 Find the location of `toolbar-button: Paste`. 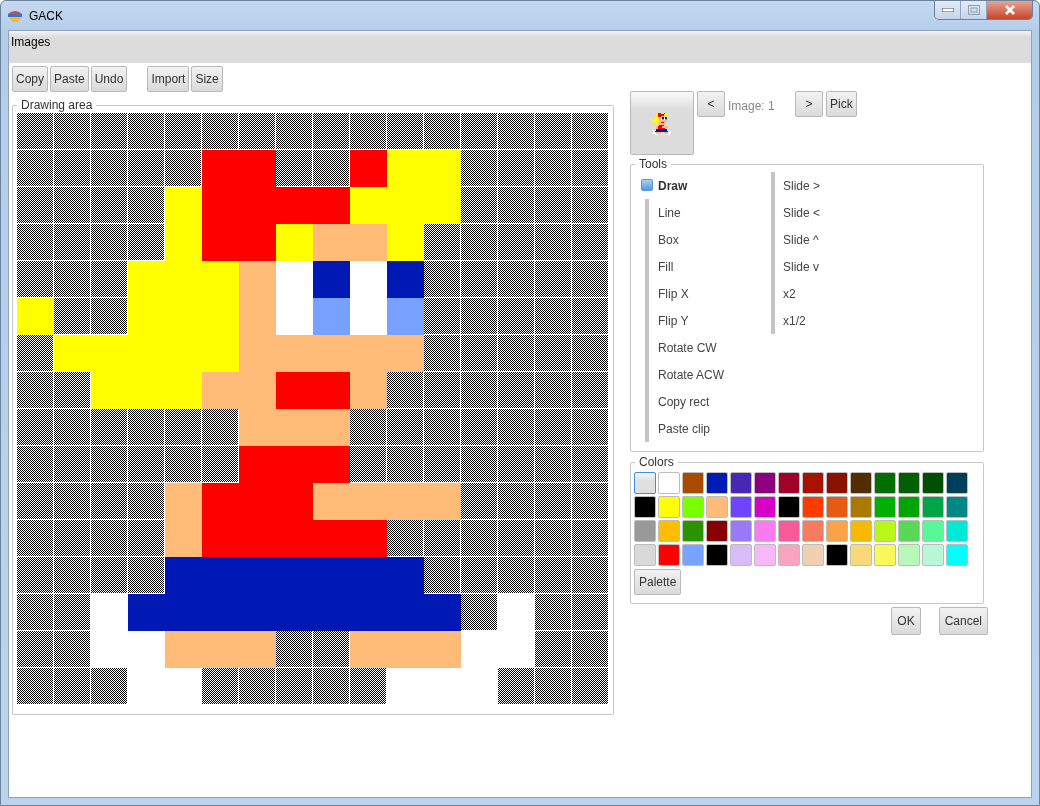

toolbar-button: Paste is located at coordinates (69, 79).